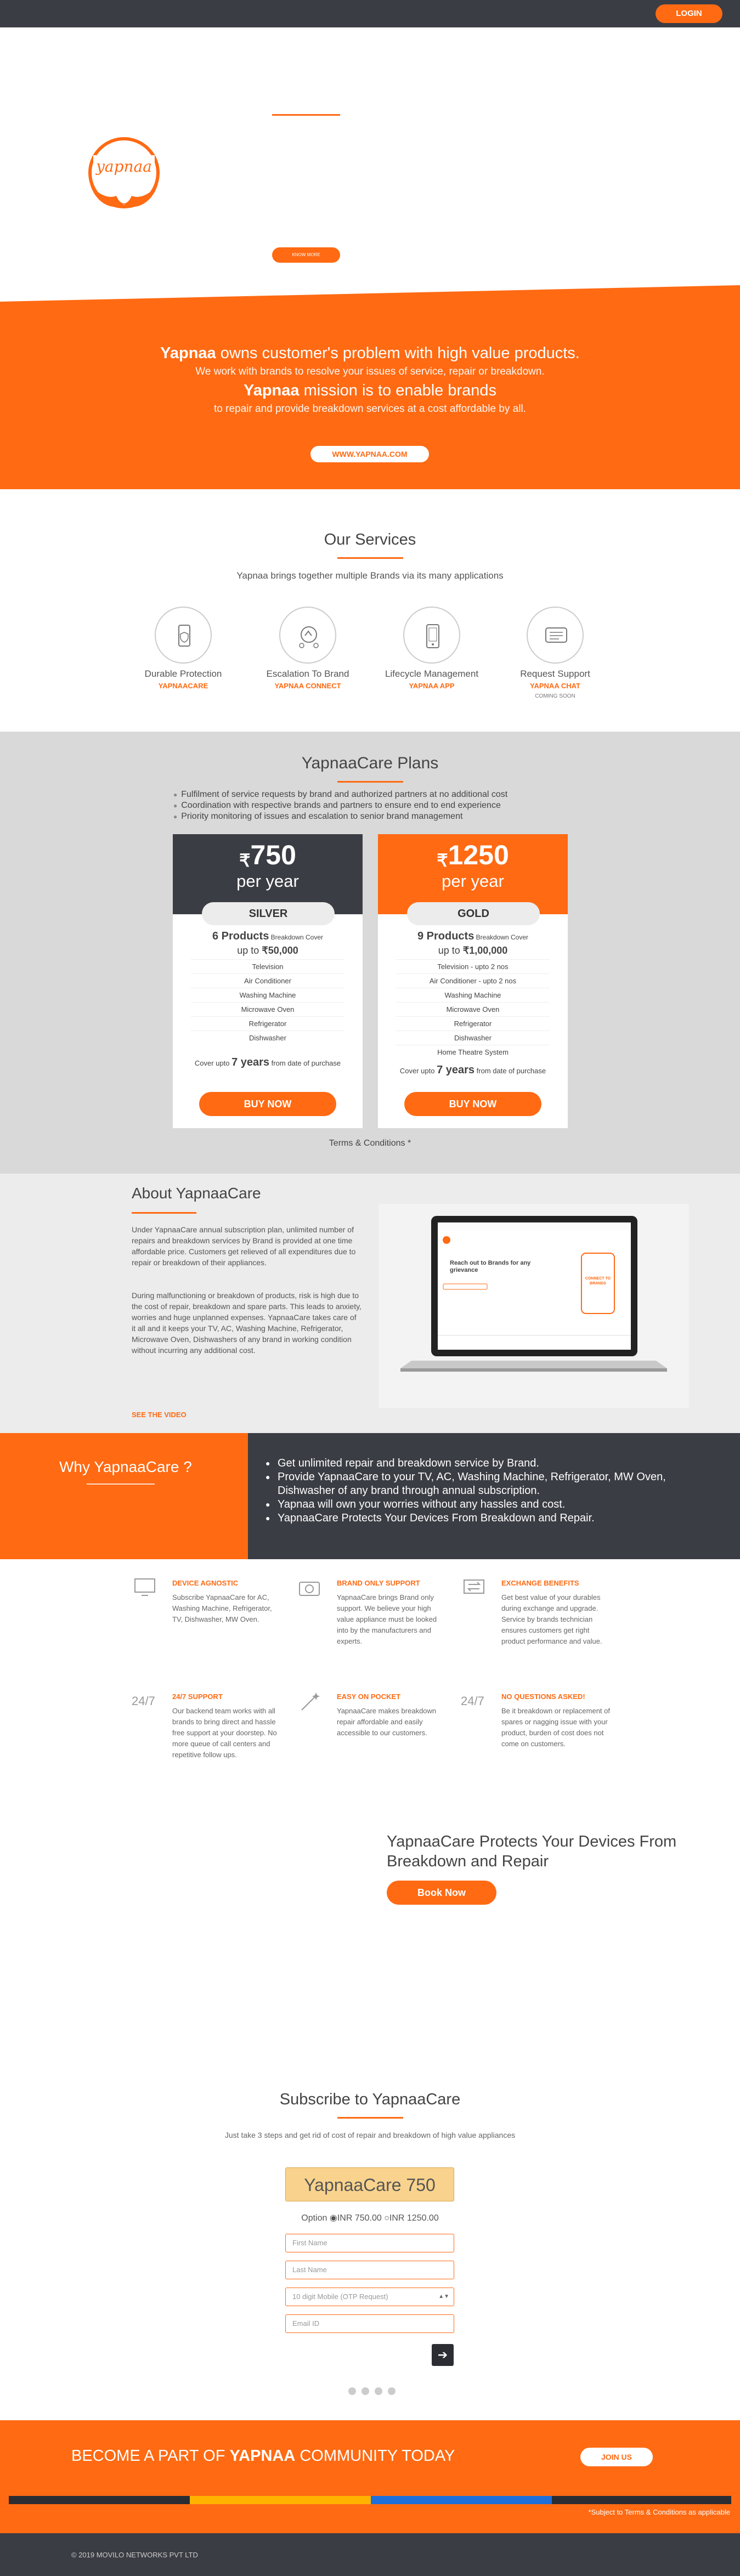 The image size is (740, 2576). What do you see at coordinates (443, 2355) in the screenshot?
I see `submit-arrow-button: ➔` at bounding box center [443, 2355].